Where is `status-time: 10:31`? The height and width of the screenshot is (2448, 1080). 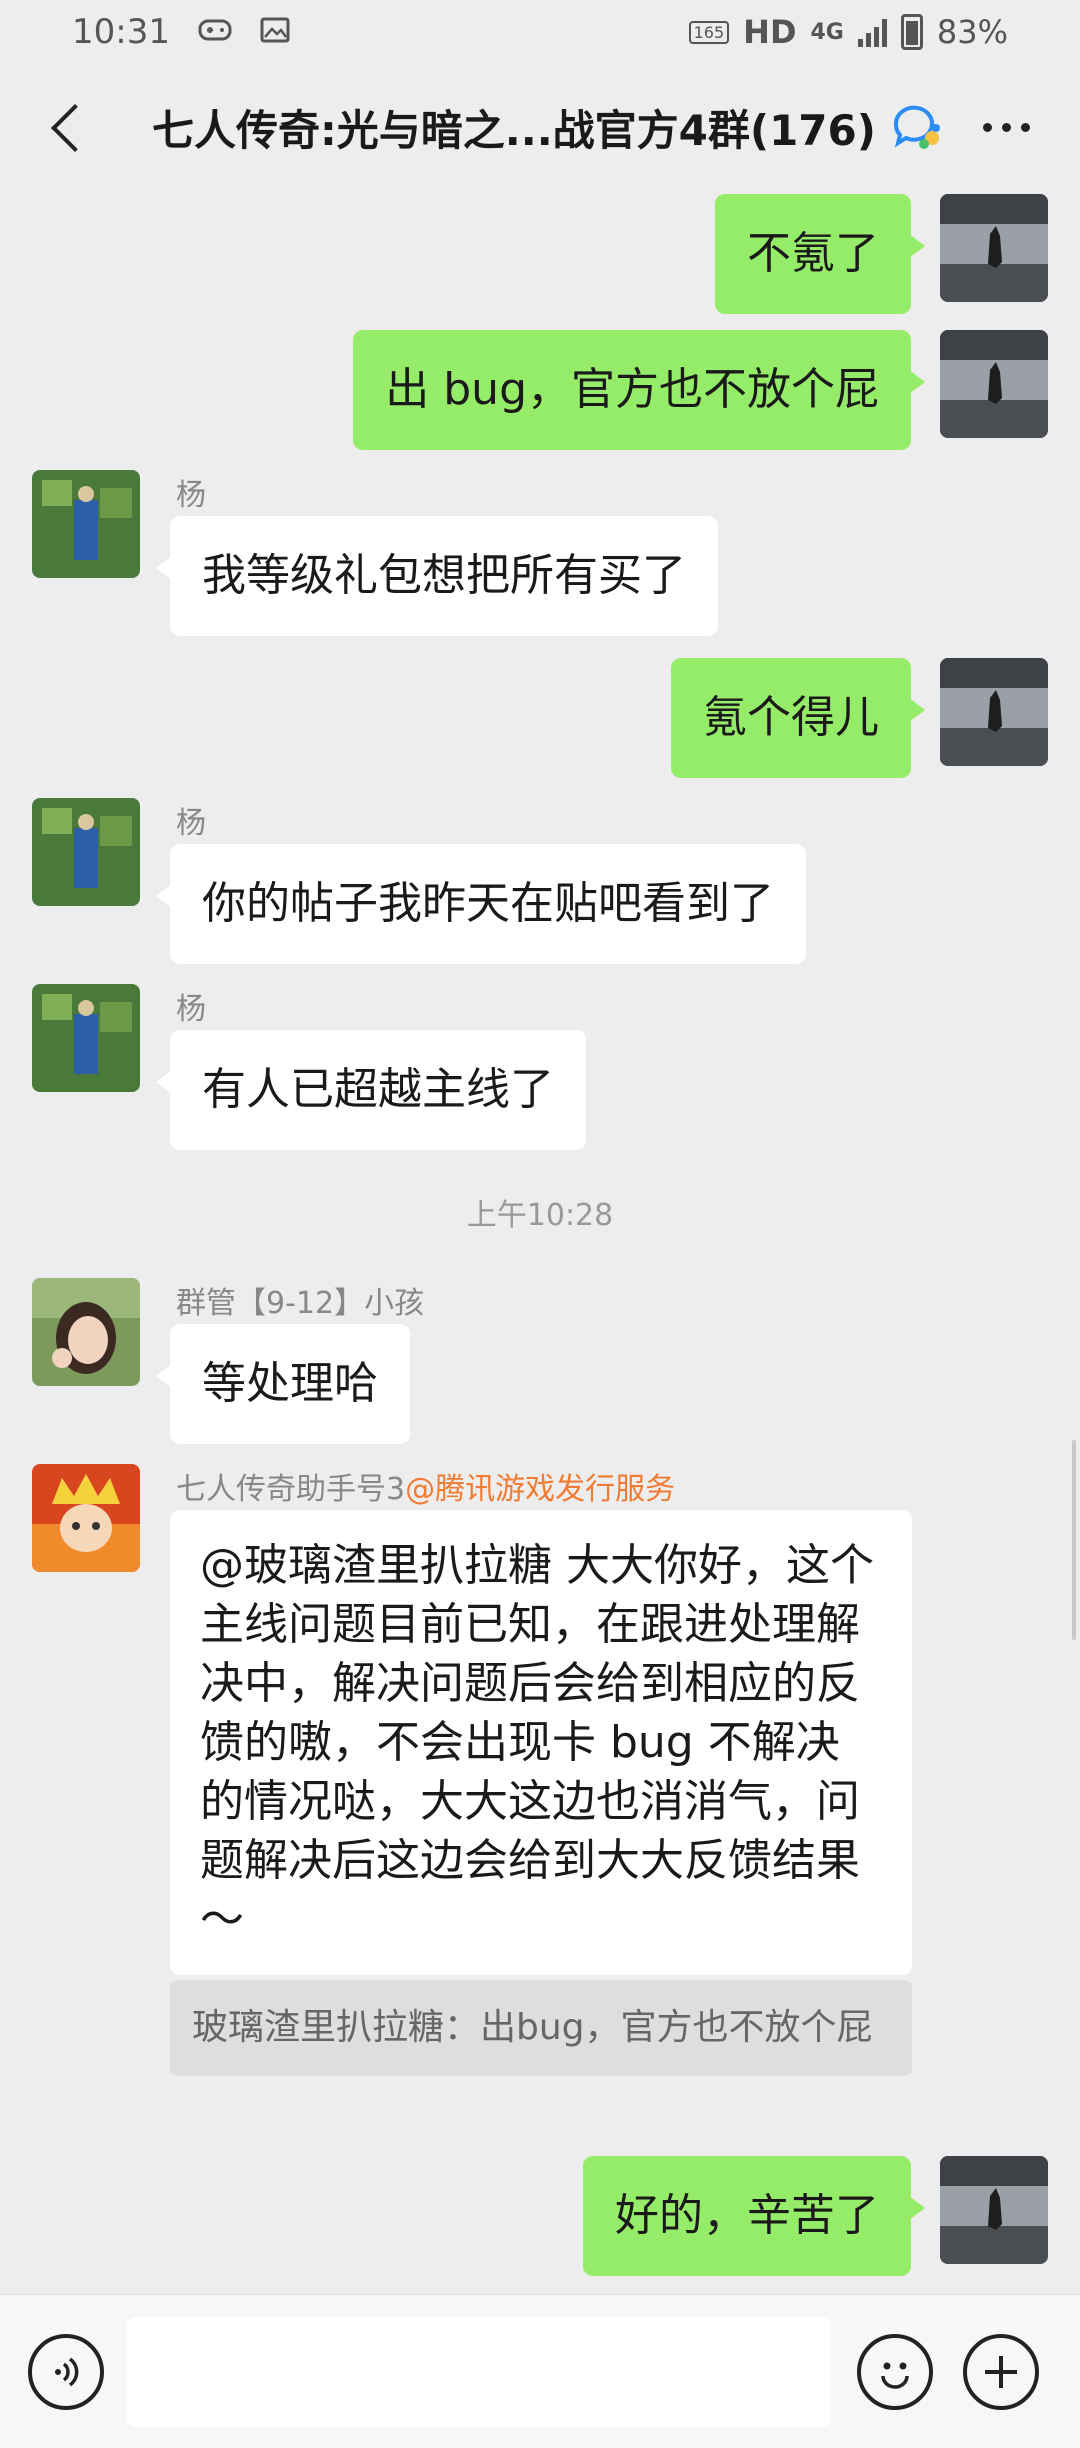 status-time: 10:31 is located at coordinates (121, 32).